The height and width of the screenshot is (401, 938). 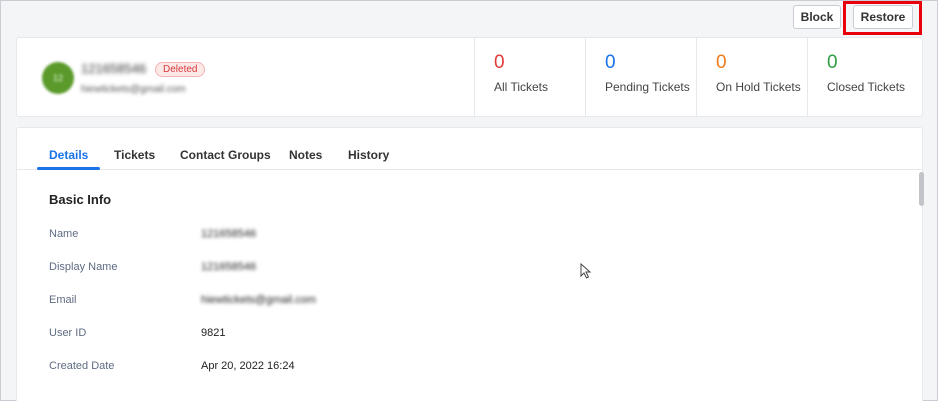 I want to click on contact-email: hiewtickets@gmail.com, so click(x=133, y=89).